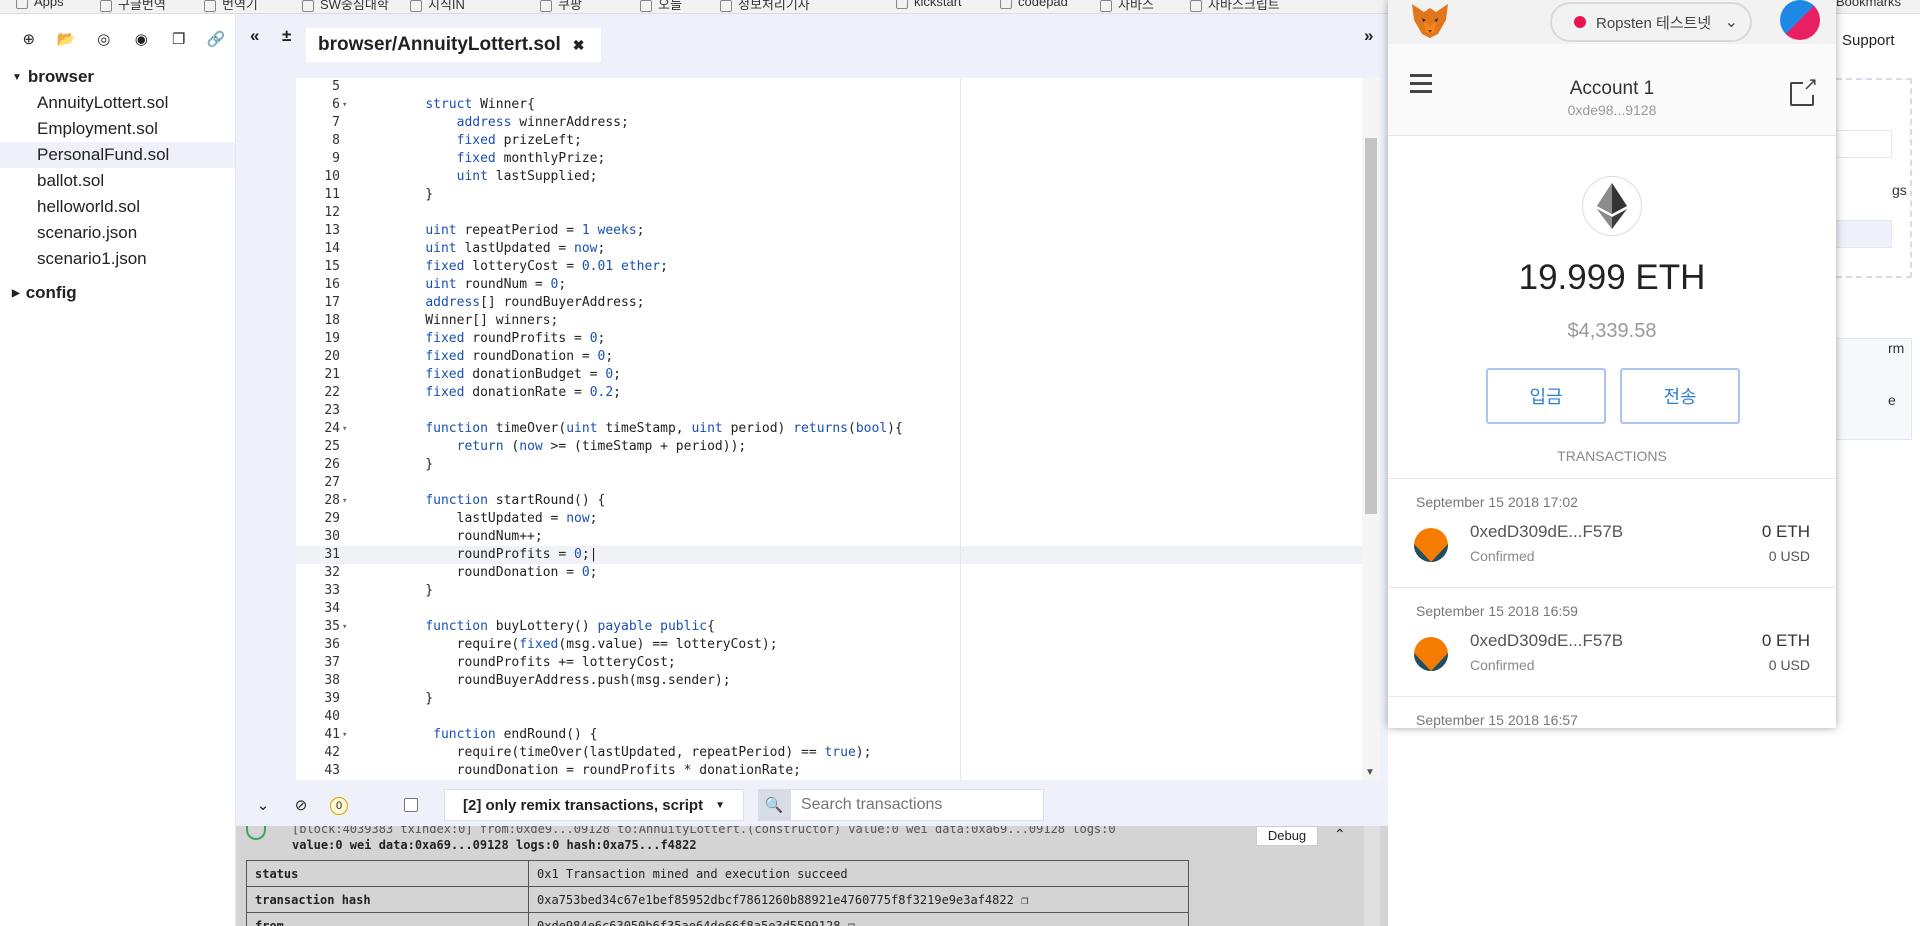 Image resolution: width=1920 pixels, height=926 pixels. Describe the element at coordinates (829, 663) in the screenshot. I see `code-line: 37 roundProfits += lotteryCost;` at that location.